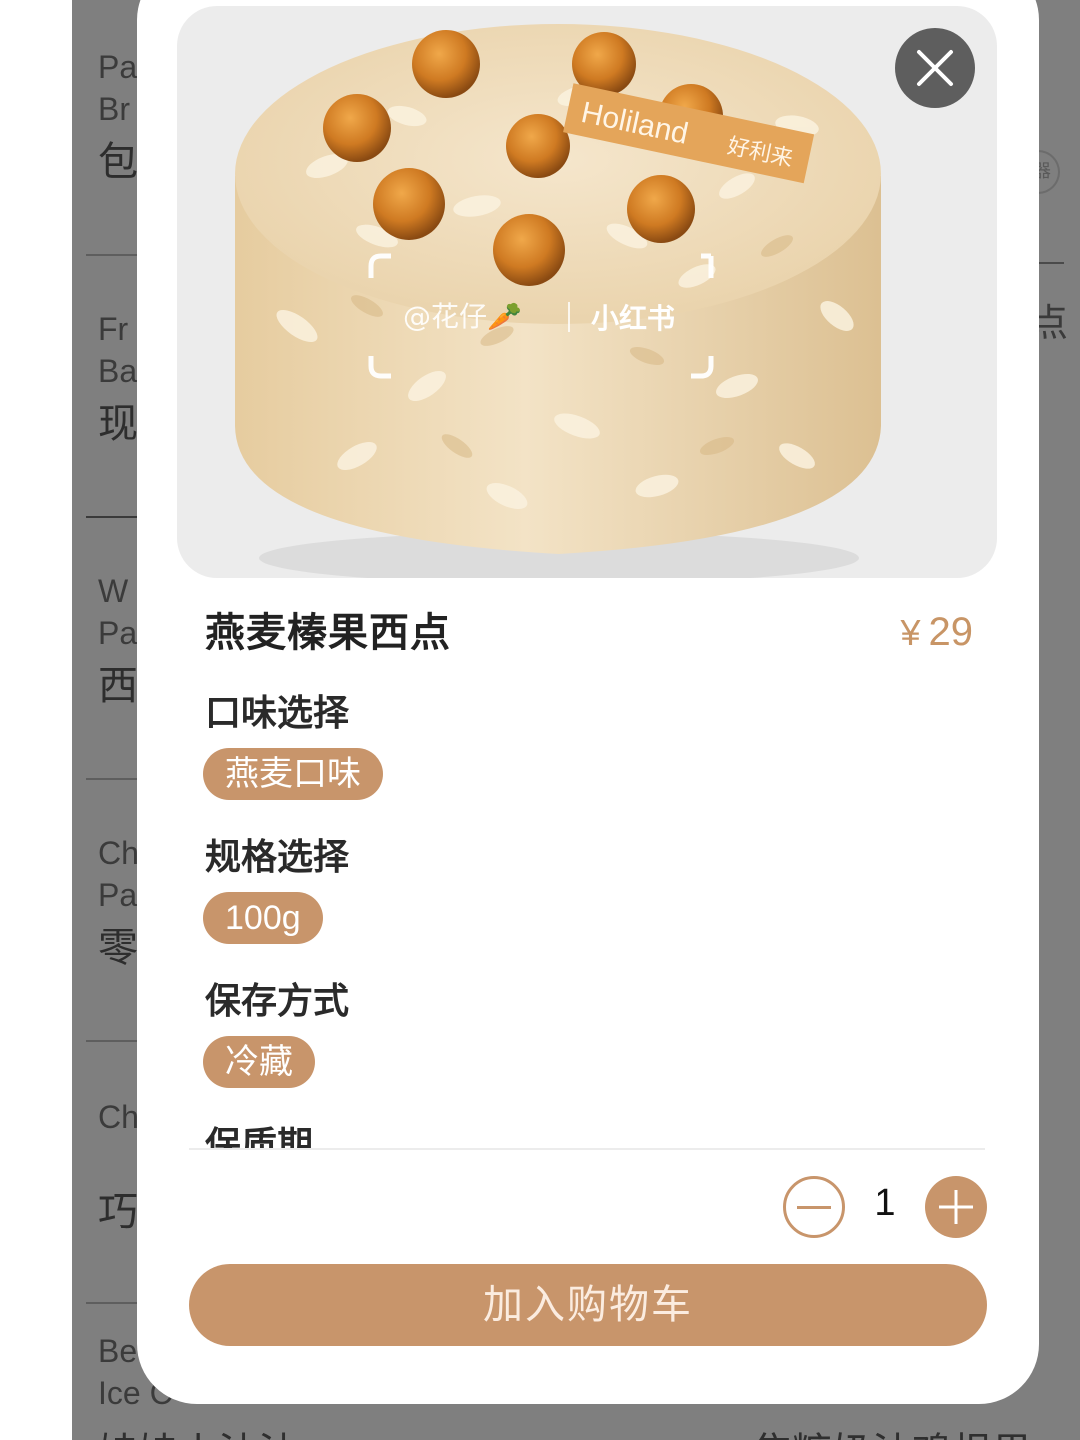 The width and height of the screenshot is (1080, 1440). Describe the element at coordinates (633, 318) in the screenshot. I see `watermark-app: 小红书` at that location.